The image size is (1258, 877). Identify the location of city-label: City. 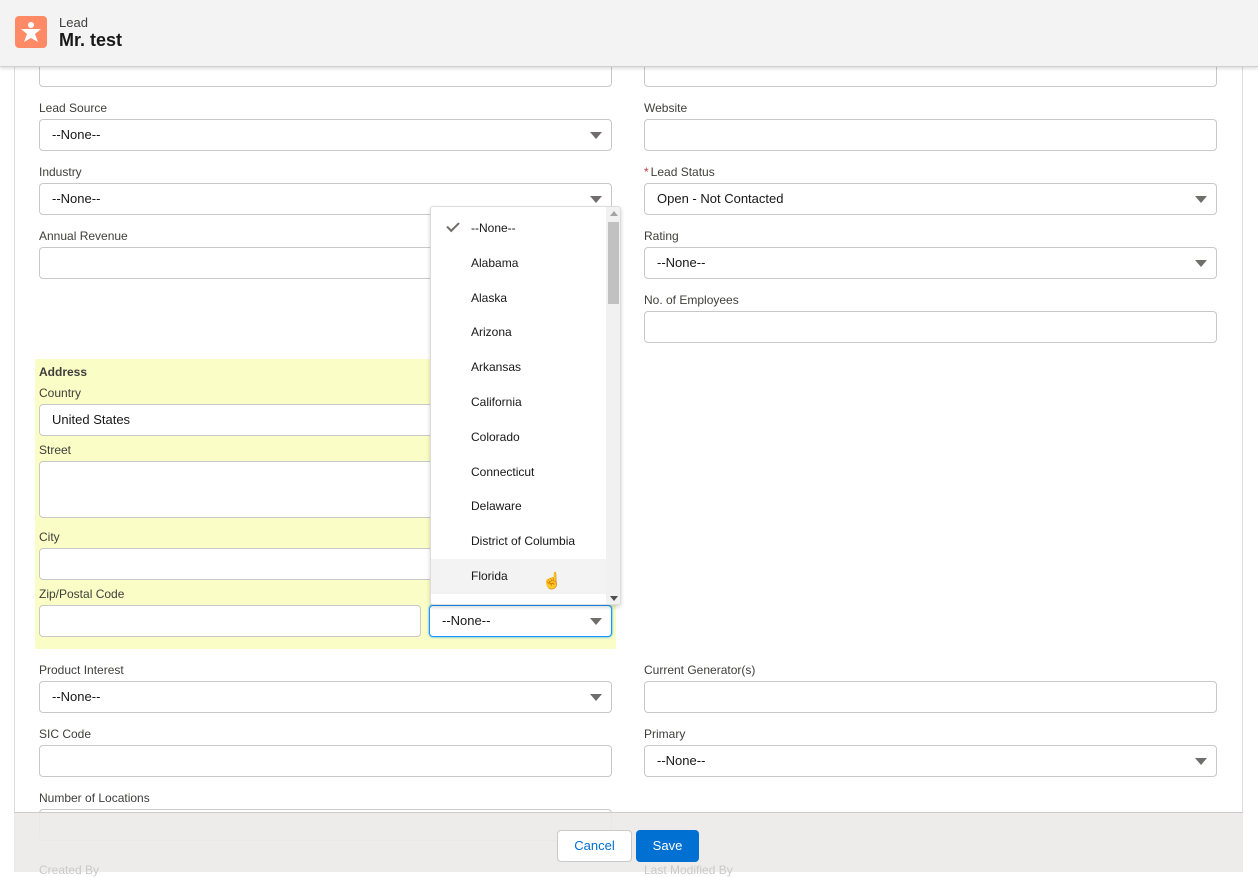
(49, 537).